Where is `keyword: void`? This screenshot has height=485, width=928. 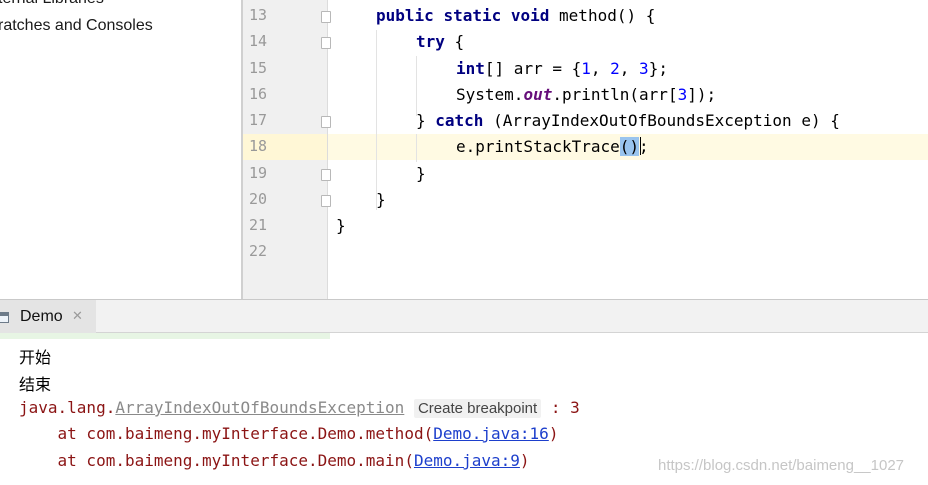
keyword: void is located at coordinates (530, 15).